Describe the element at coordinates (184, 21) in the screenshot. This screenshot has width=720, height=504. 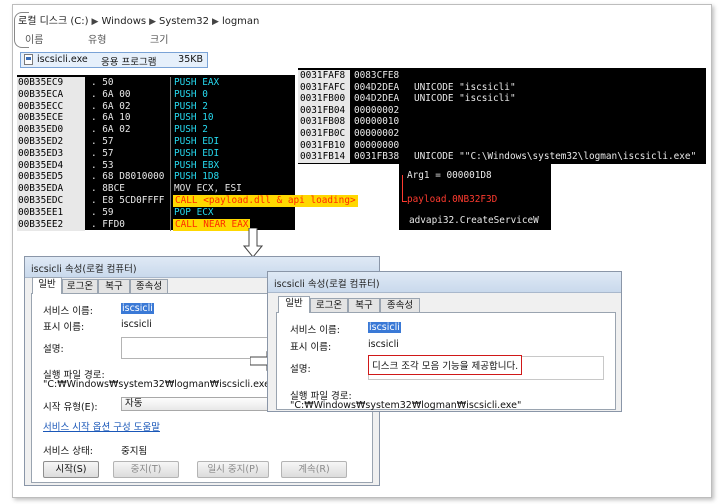
I see `breadcrumb-item-system32: System32` at that location.